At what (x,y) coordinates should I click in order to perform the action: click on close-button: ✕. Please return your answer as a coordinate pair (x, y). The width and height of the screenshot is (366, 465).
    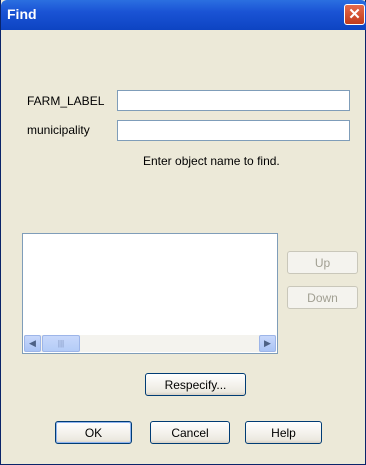
    Looking at the image, I should click on (354, 14).